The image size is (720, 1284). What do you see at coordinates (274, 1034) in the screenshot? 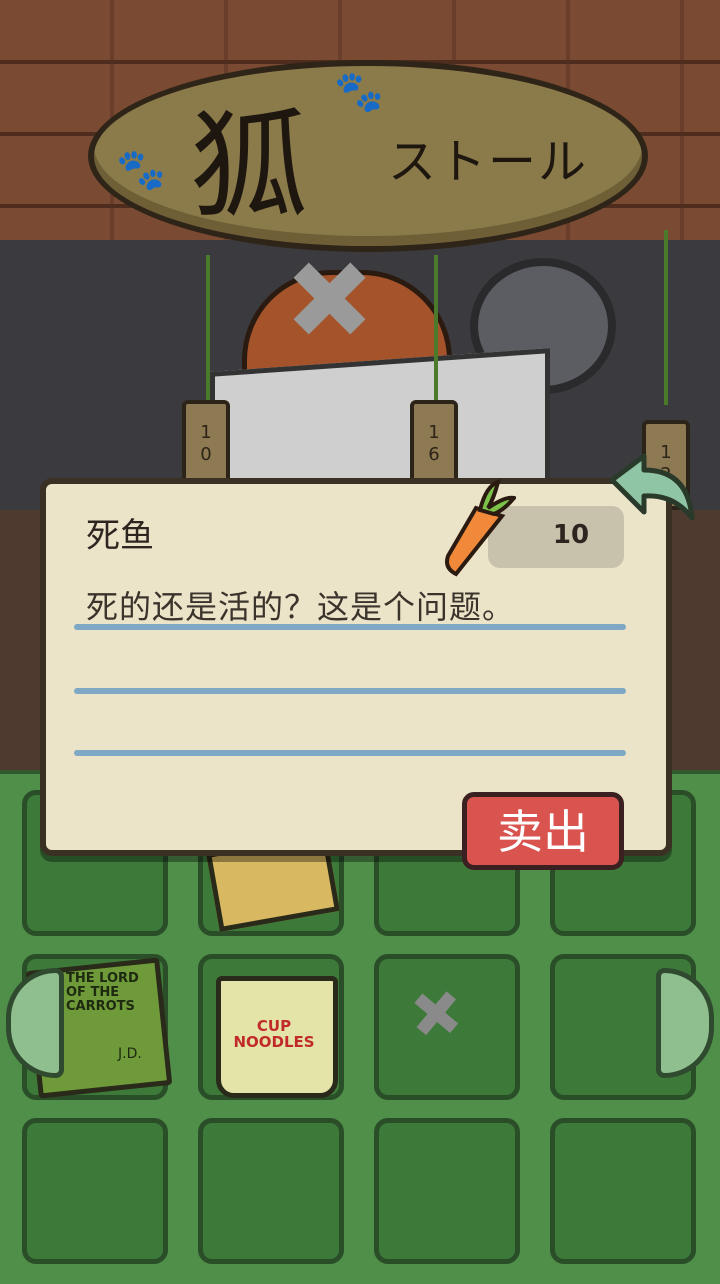
I see `cup-label: CUP NOODLES` at bounding box center [274, 1034].